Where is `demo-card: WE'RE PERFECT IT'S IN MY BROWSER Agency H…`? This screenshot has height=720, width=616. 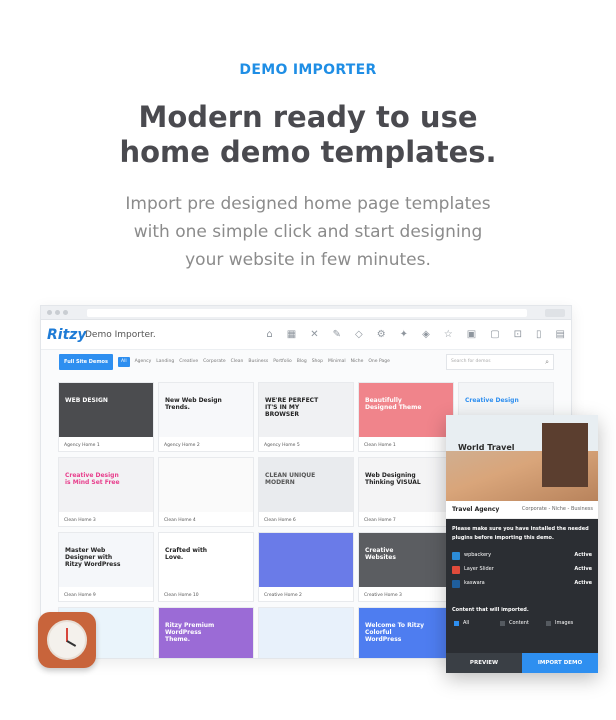
demo-card: WE'RE PERFECT IT'S IN MY BROWSER Agency H… is located at coordinates (306, 417).